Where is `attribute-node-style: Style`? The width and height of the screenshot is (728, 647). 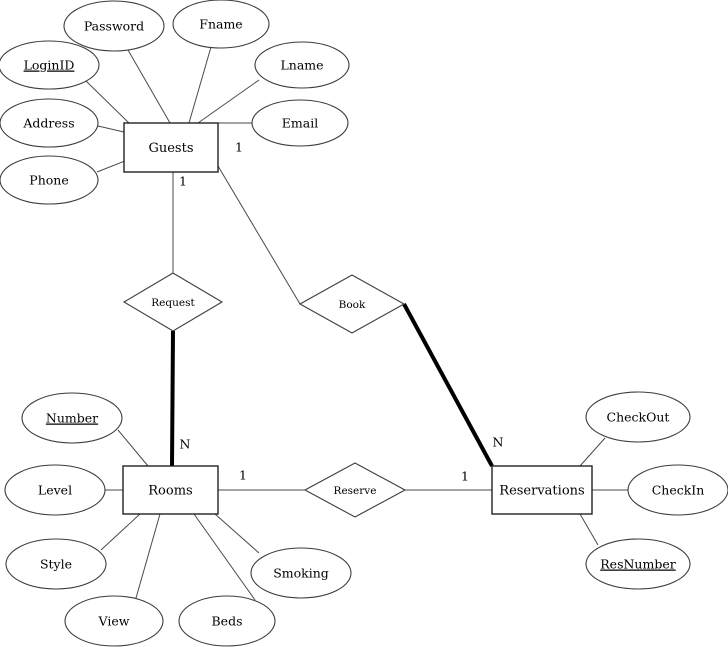
attribute-node-style: Style is located at coordinates (56, 564).